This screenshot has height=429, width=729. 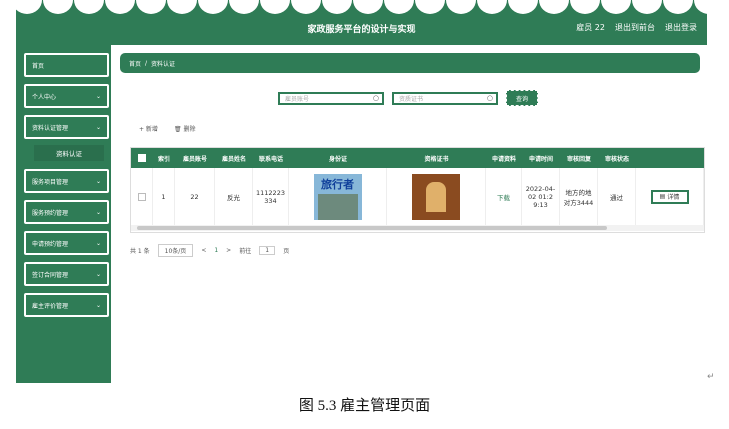 I want to click on column-header: 审核状态, so click(x=616, y=159).